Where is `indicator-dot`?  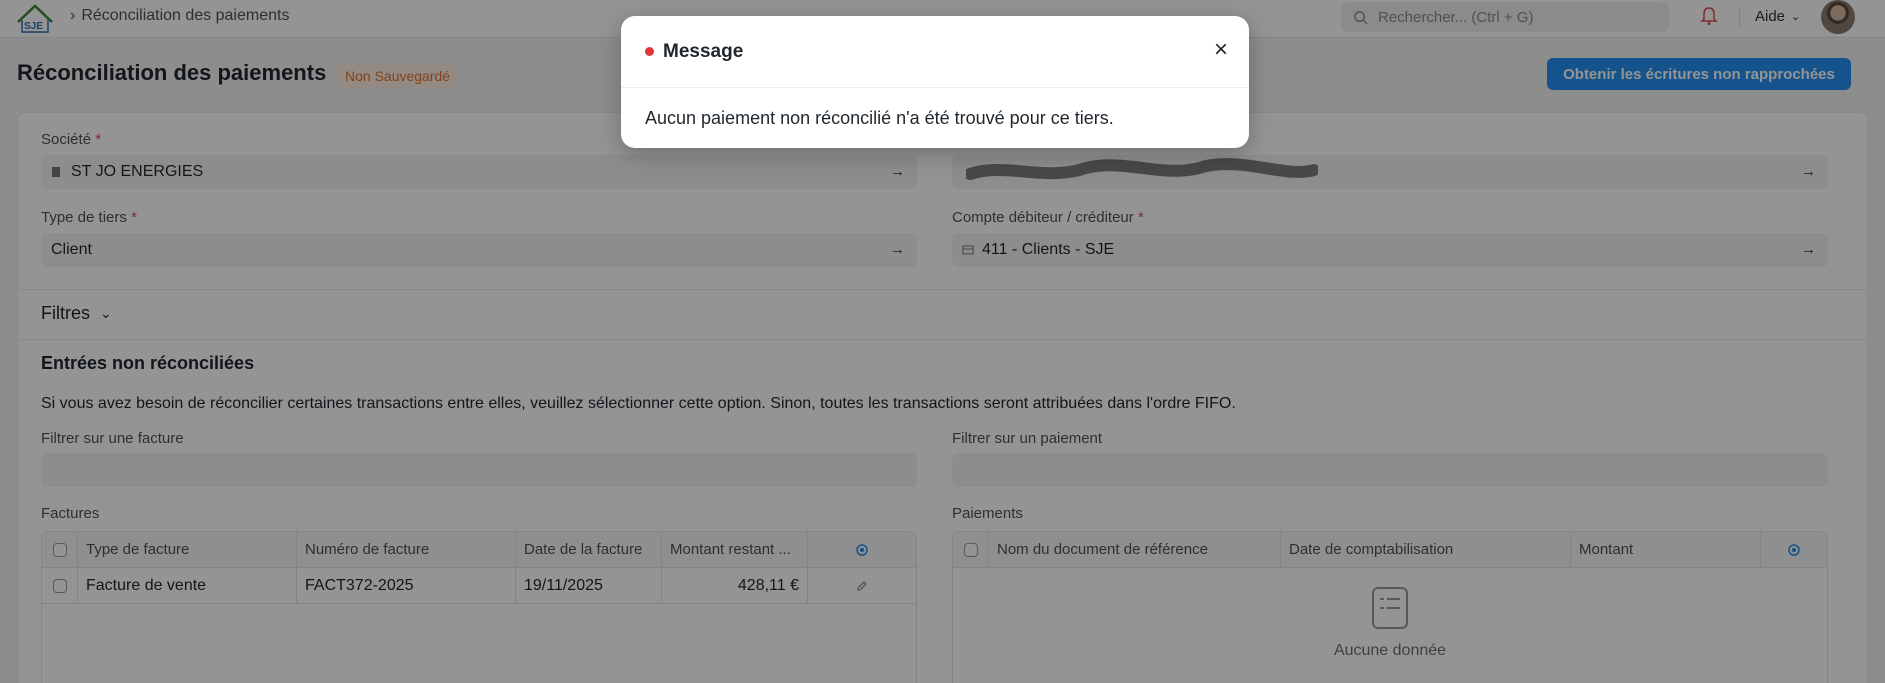
indicator-dot is located at coordinates (649, 51).